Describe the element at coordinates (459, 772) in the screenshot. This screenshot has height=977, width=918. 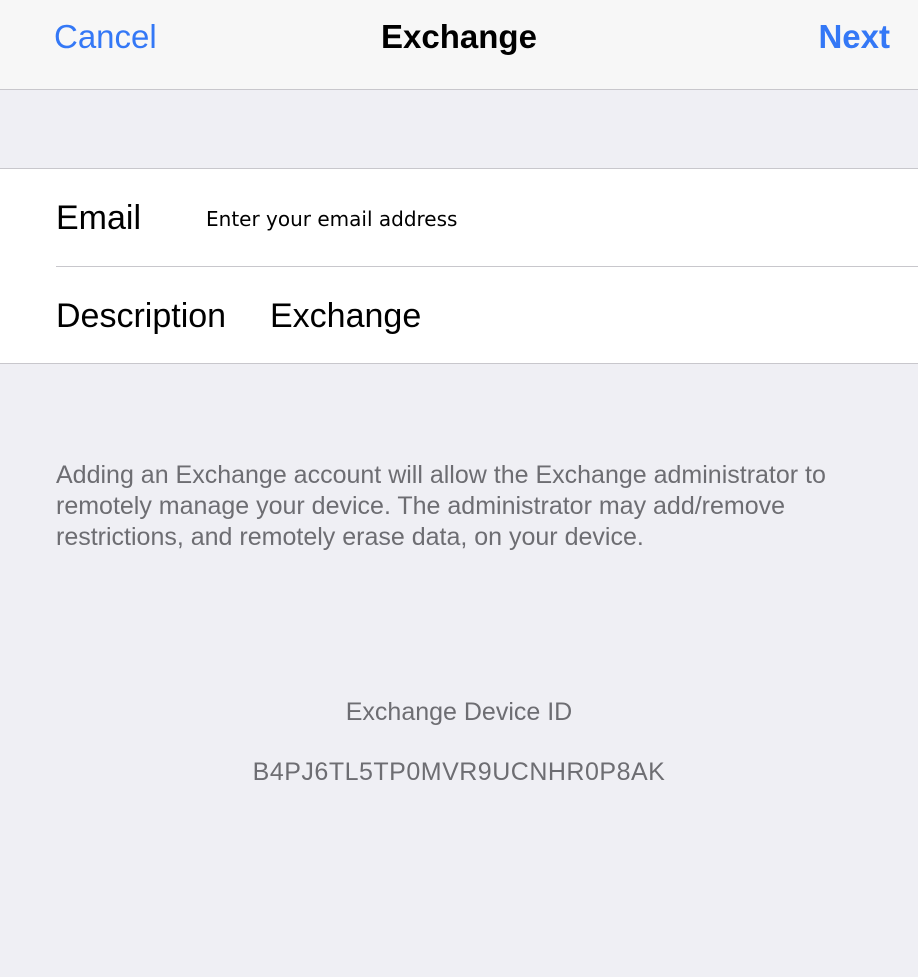
I see `device-id-value: B4PJ6TL5TP0MVR9UCNHR0P8AK` at that location.